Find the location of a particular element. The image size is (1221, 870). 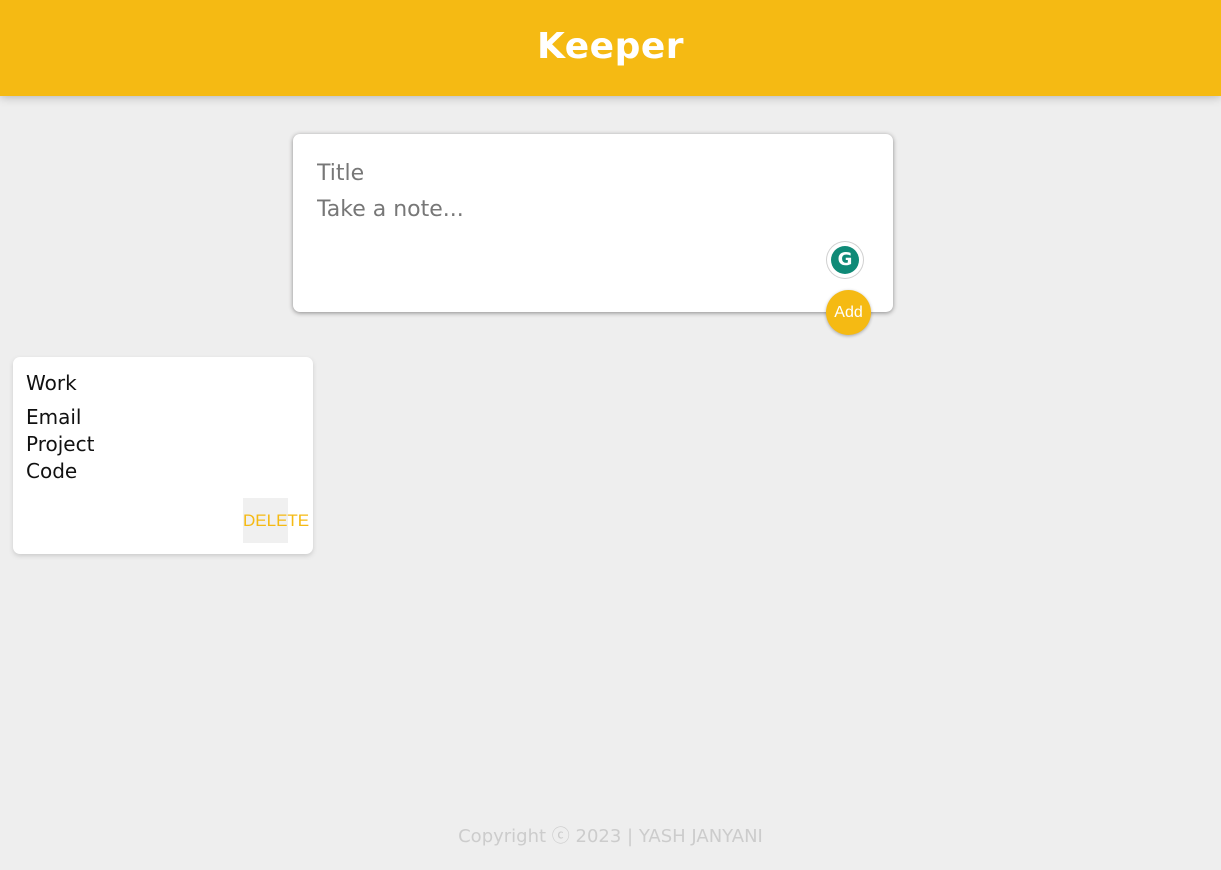

note-content: Email Project Code is located at coordinates (60, 444).